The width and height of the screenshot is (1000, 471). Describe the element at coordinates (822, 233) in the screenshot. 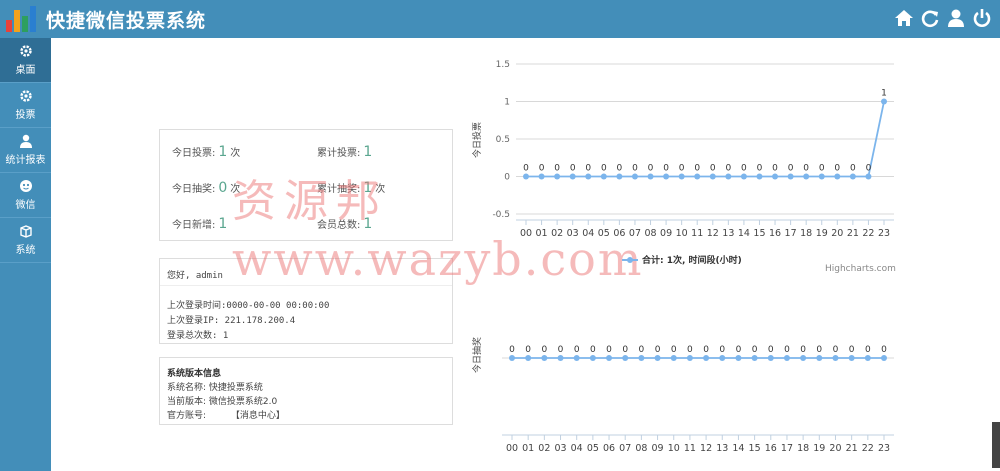

I see `x-tick-label: 19` at that location.